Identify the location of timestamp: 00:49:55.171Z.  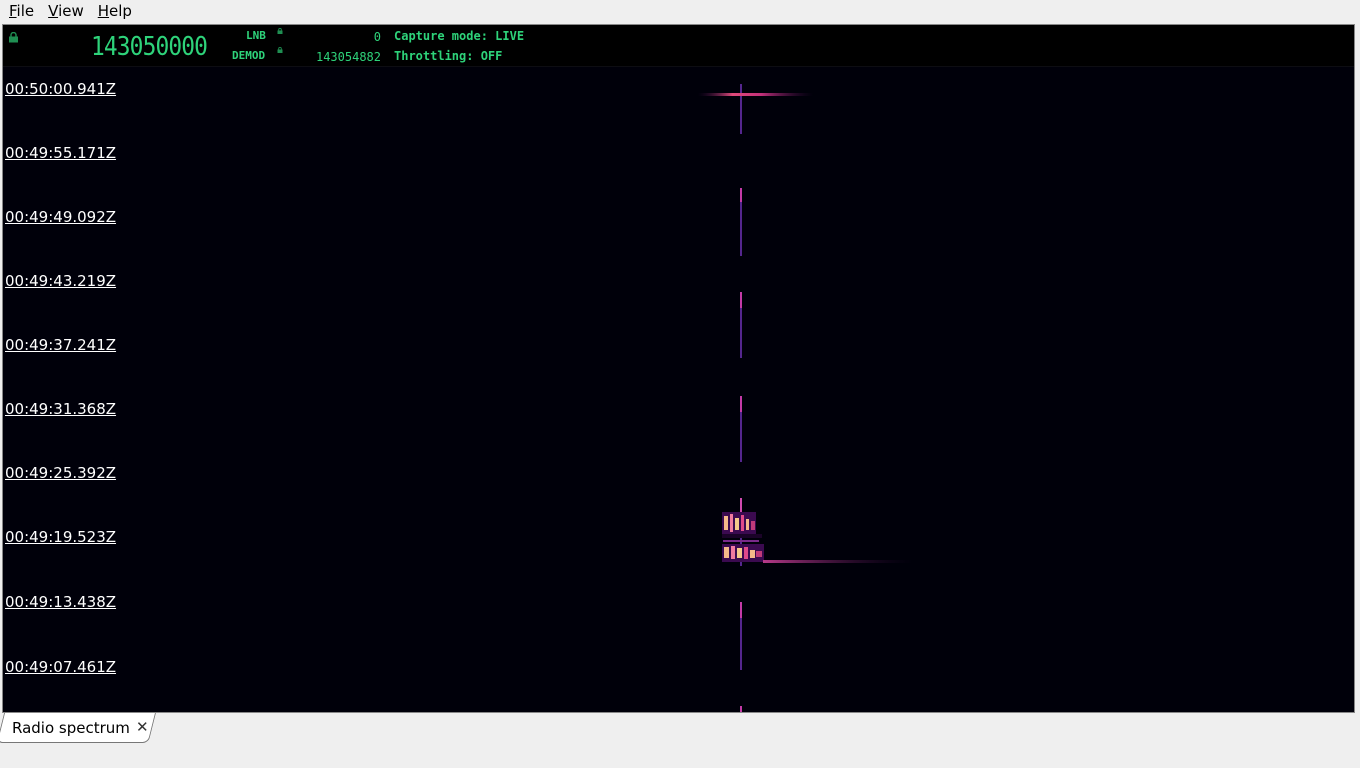
(60, 153).